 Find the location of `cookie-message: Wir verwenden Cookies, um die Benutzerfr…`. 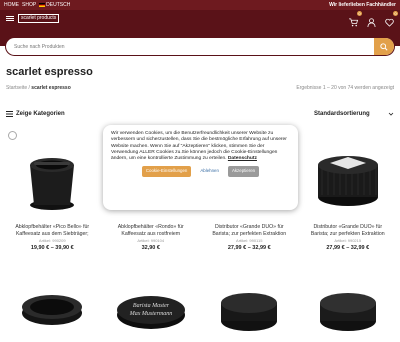

cookie-message: Wir verwenden Cookies, um die Benutzerfr… is located at coordinates (199, 146).